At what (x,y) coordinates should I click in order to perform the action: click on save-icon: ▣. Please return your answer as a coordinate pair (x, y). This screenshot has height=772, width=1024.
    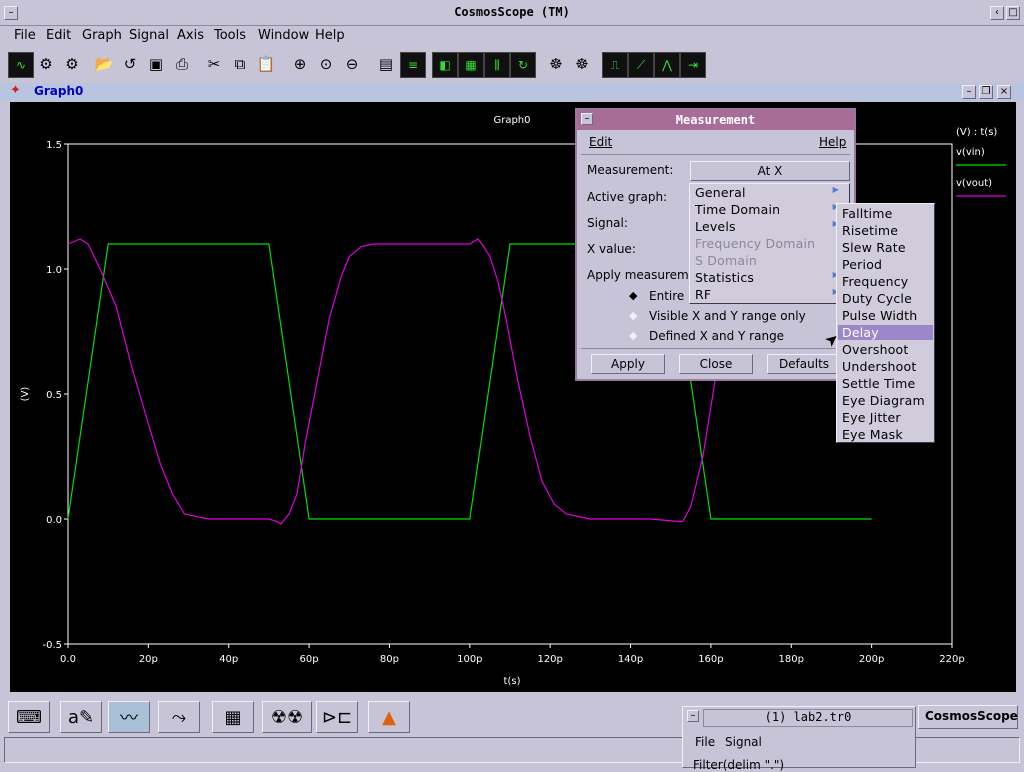
    Looking at the image, I should click on (156, 64).